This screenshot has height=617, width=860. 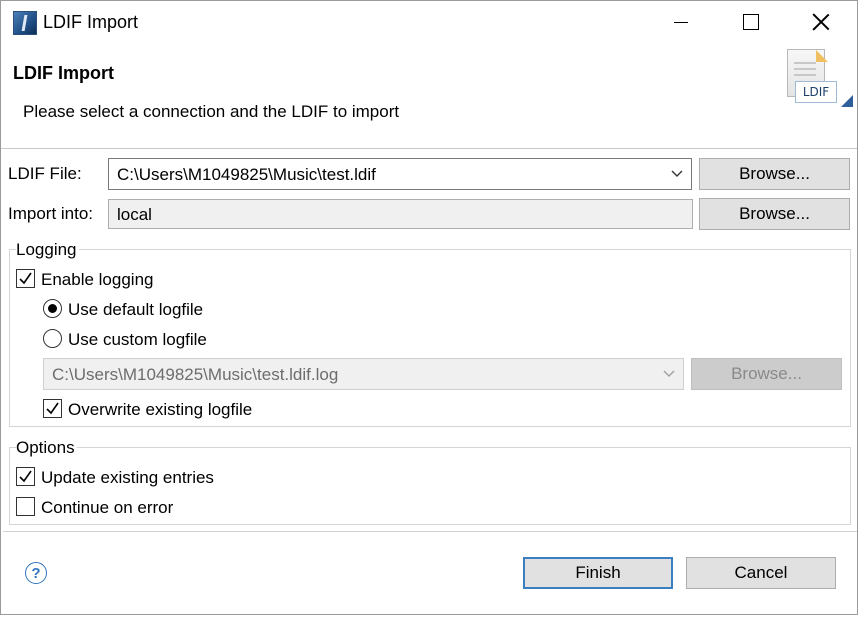 I want to click on close-button, so click(x=821, y=22).